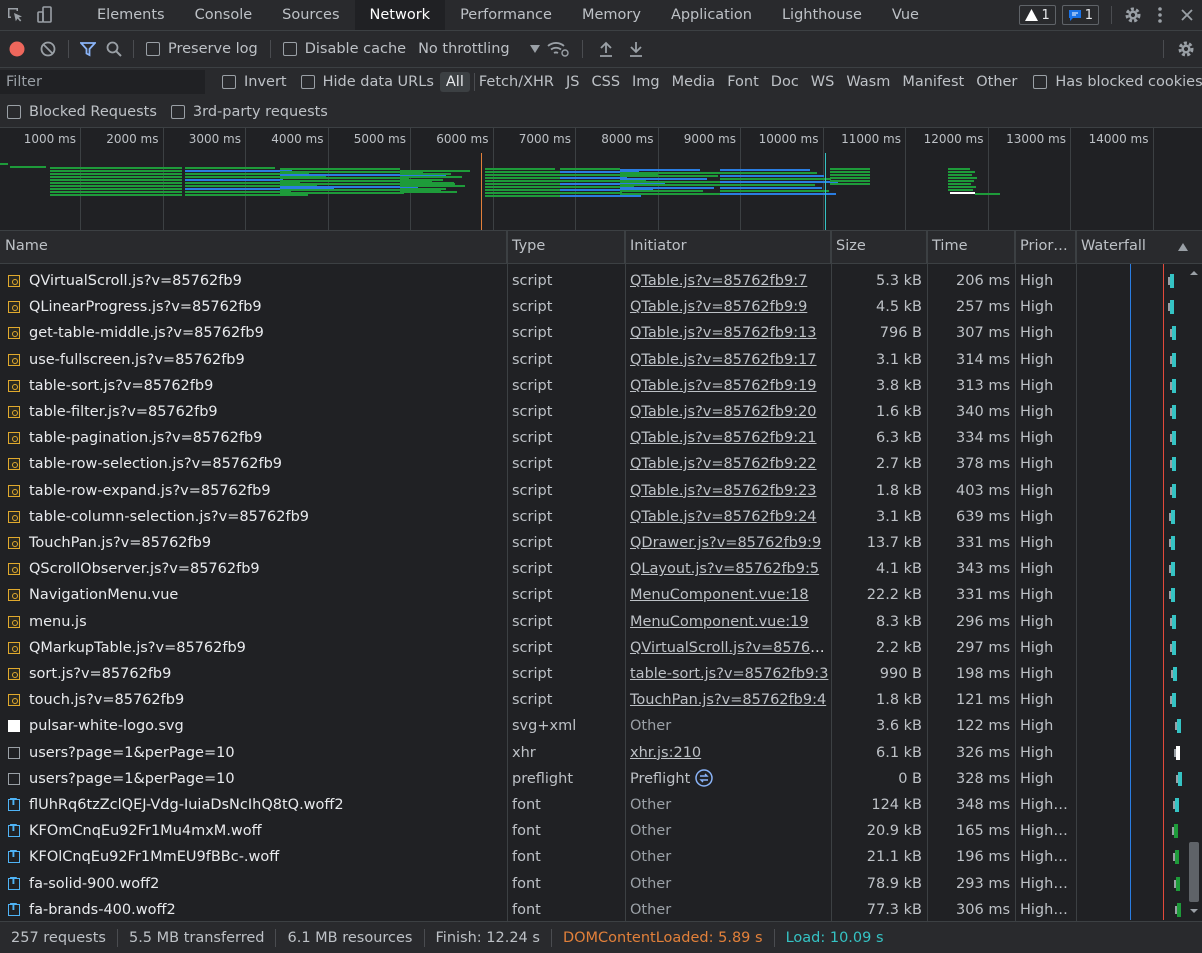  What do you see at coordinates (265, 307) in the screenshot?
I see `request-name: QLinearProgress.js?v=85762fb9` at bounding box center [265, 307].